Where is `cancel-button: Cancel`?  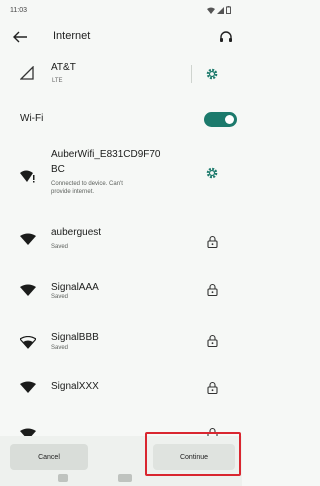
cancel-button: Cancel is located at coordinates (49, 457).